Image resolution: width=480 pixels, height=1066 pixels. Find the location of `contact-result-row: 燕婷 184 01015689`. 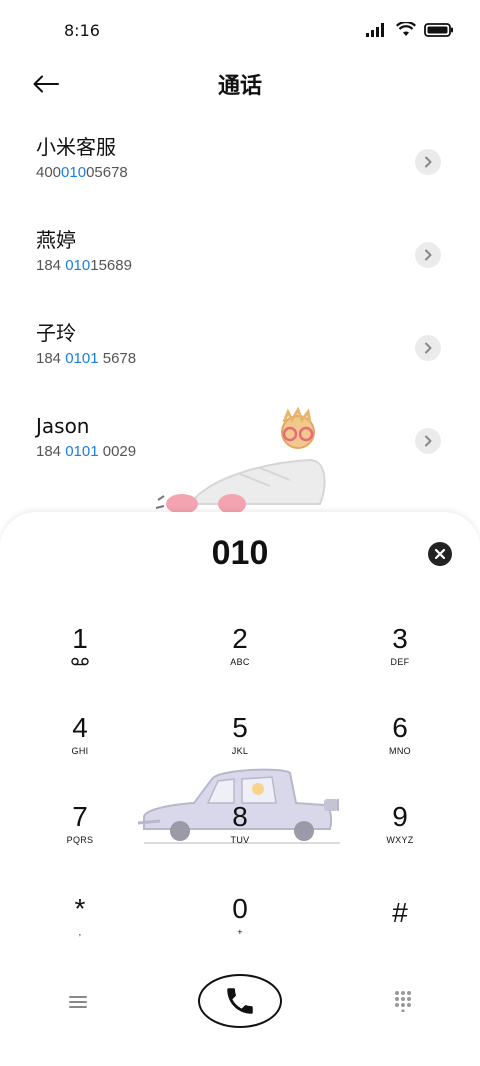

contact-result-row: 燕婷 184 01015689 is located at coordinates (240, 271).